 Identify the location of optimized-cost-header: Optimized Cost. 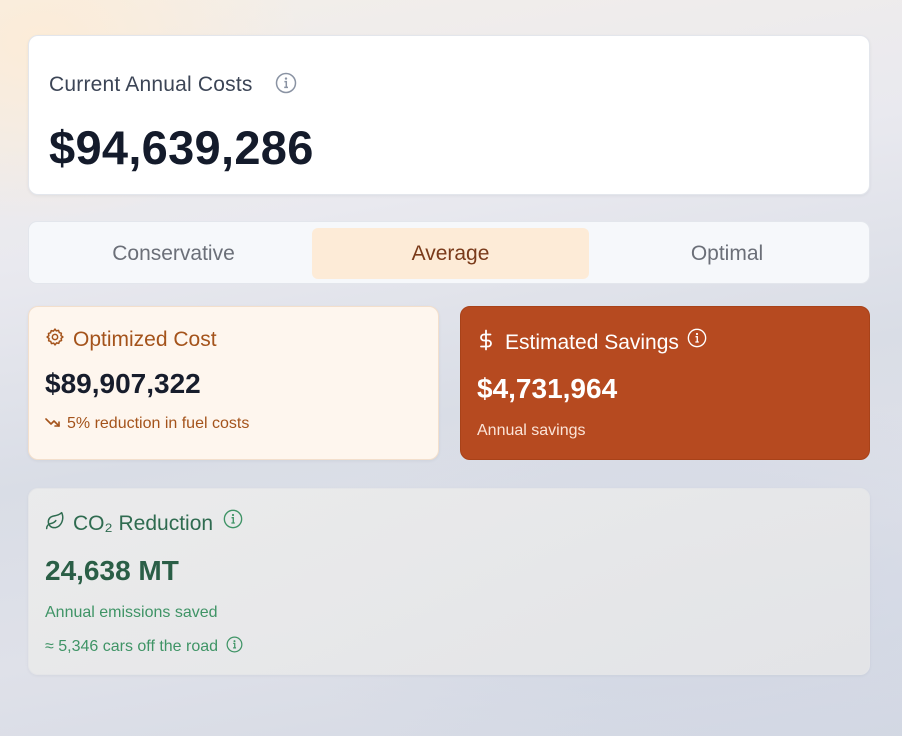
(131, 339).